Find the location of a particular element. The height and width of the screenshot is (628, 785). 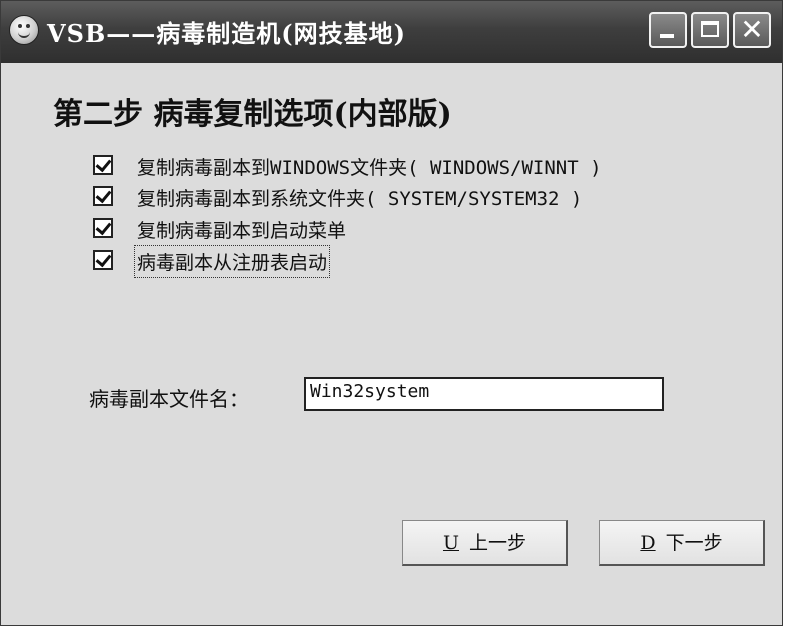

filename-input: Win32system is located at coordinates (484, 394).